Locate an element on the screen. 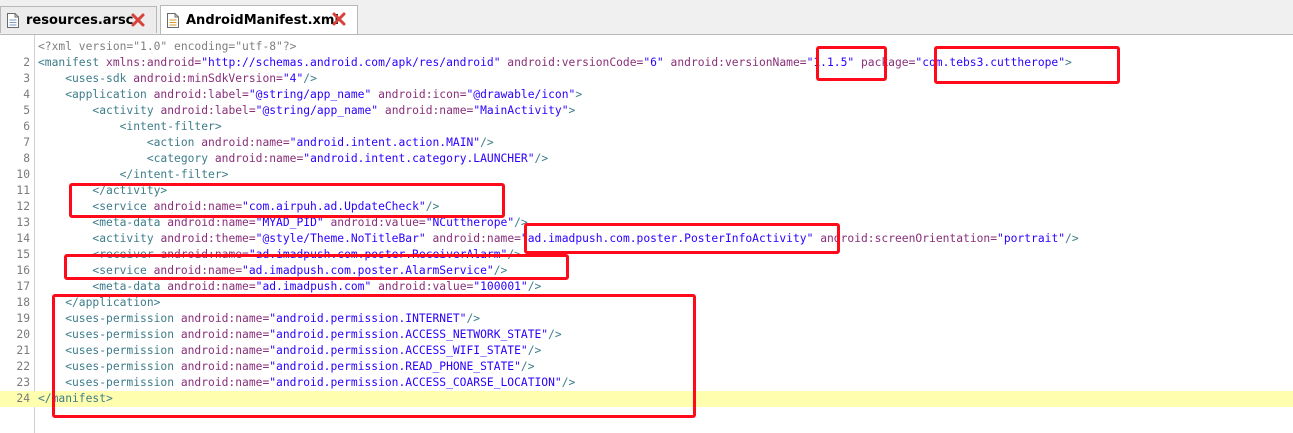  code-token: <category is located at coordinates (126, 158).